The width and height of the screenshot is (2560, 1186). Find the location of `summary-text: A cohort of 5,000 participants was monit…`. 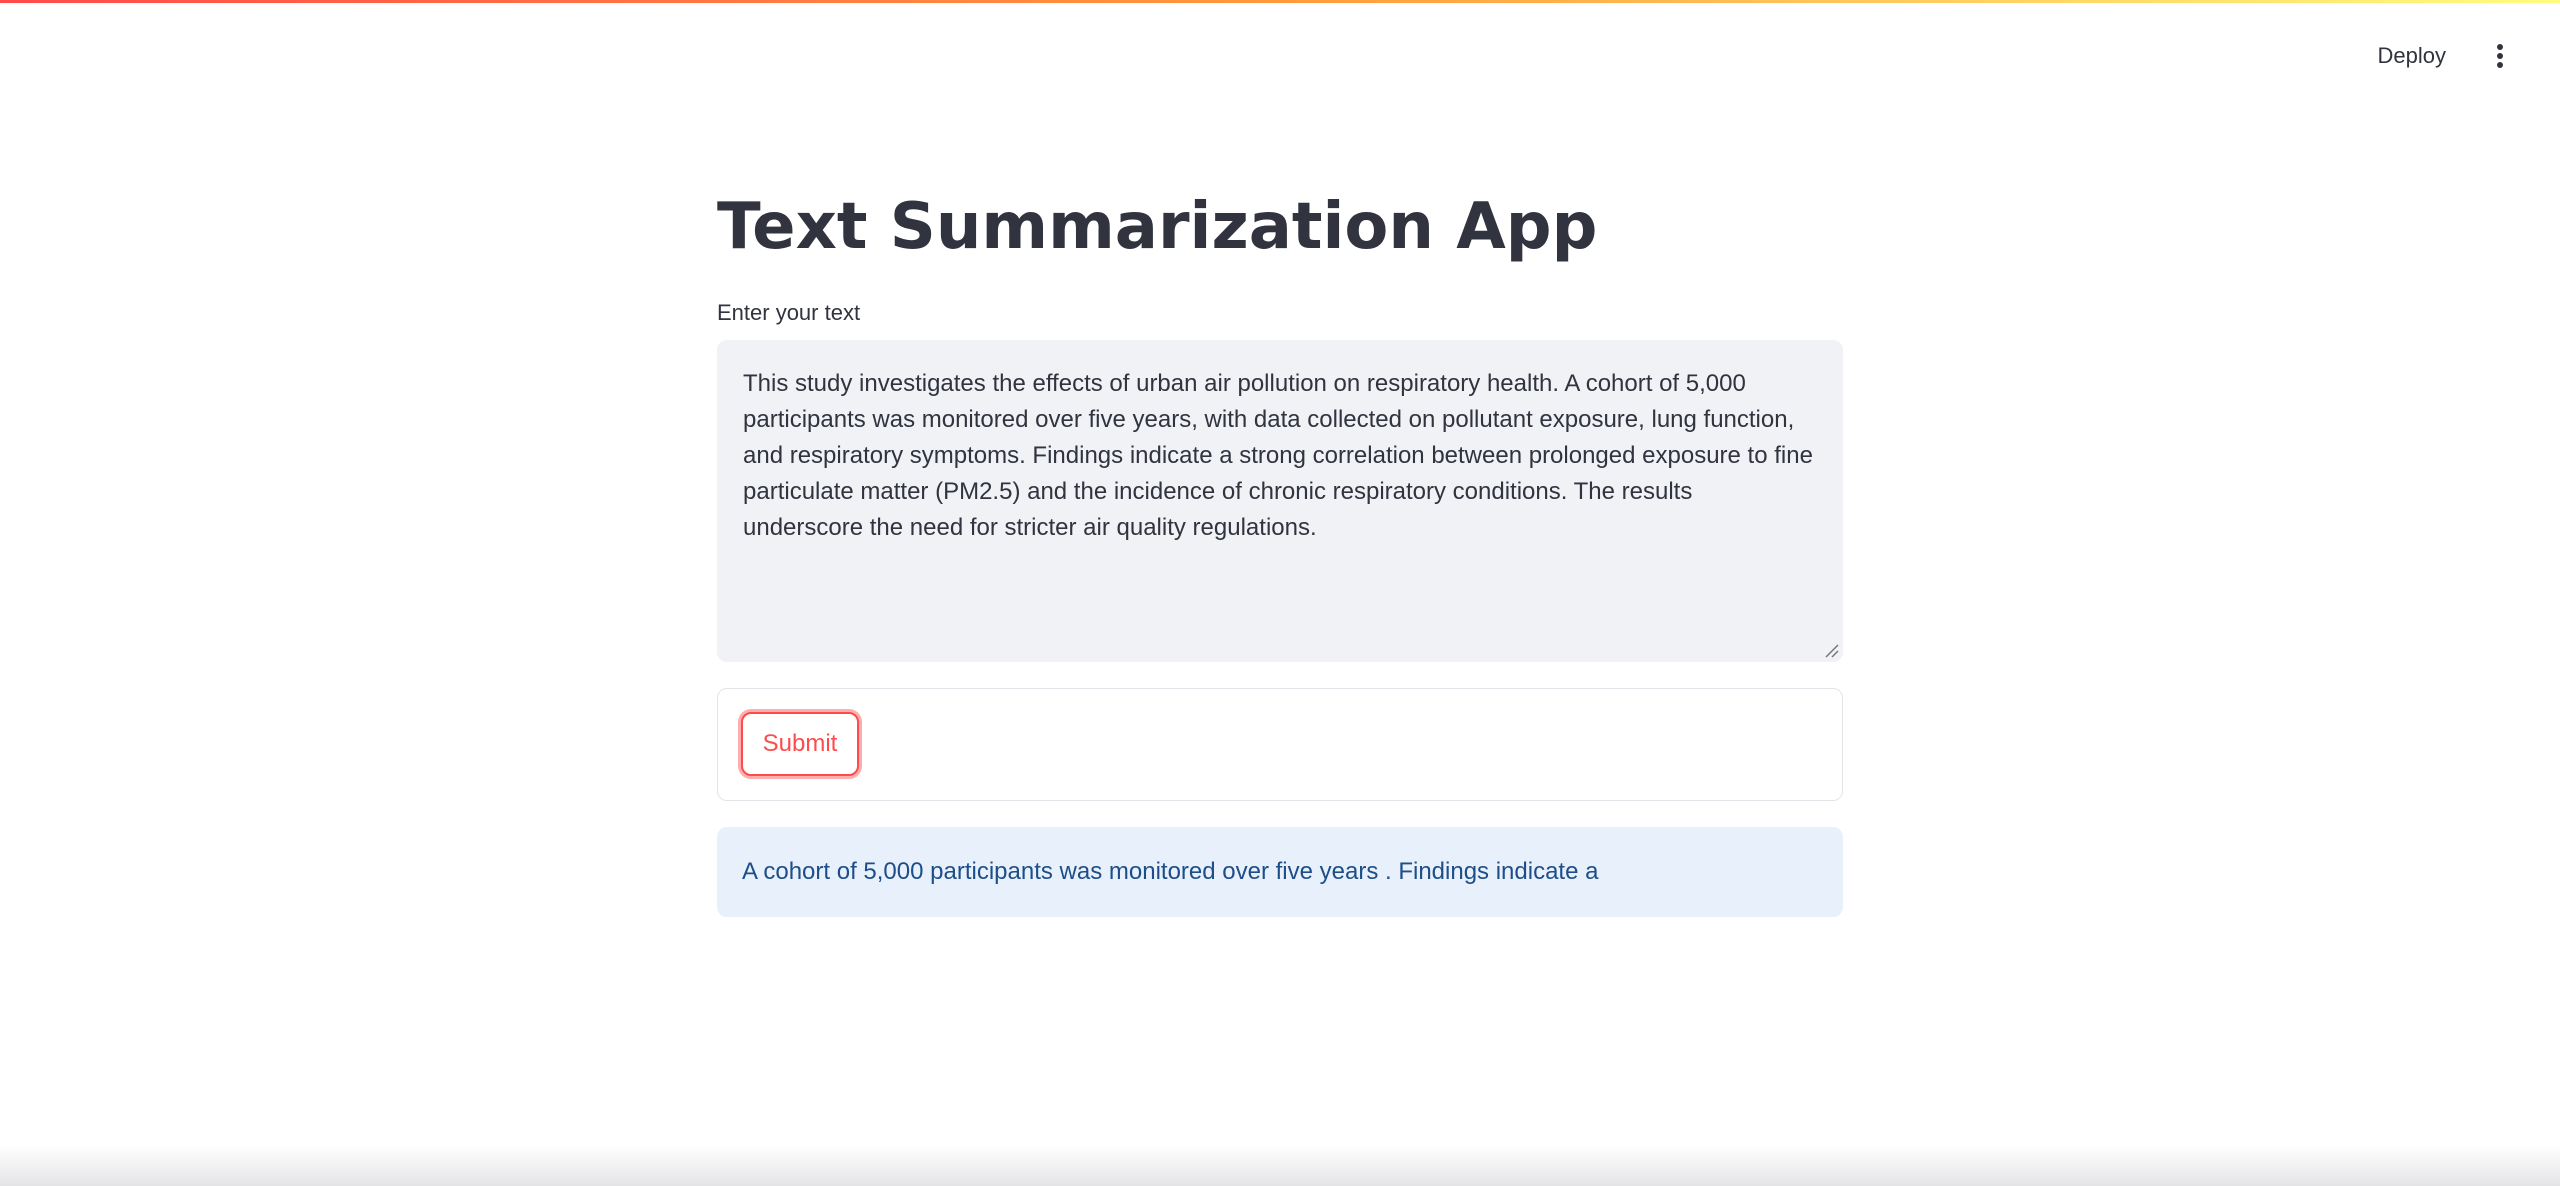

summary-text: A cohort of 5,000 participants was monit… is located at coordinates (1170, 871).